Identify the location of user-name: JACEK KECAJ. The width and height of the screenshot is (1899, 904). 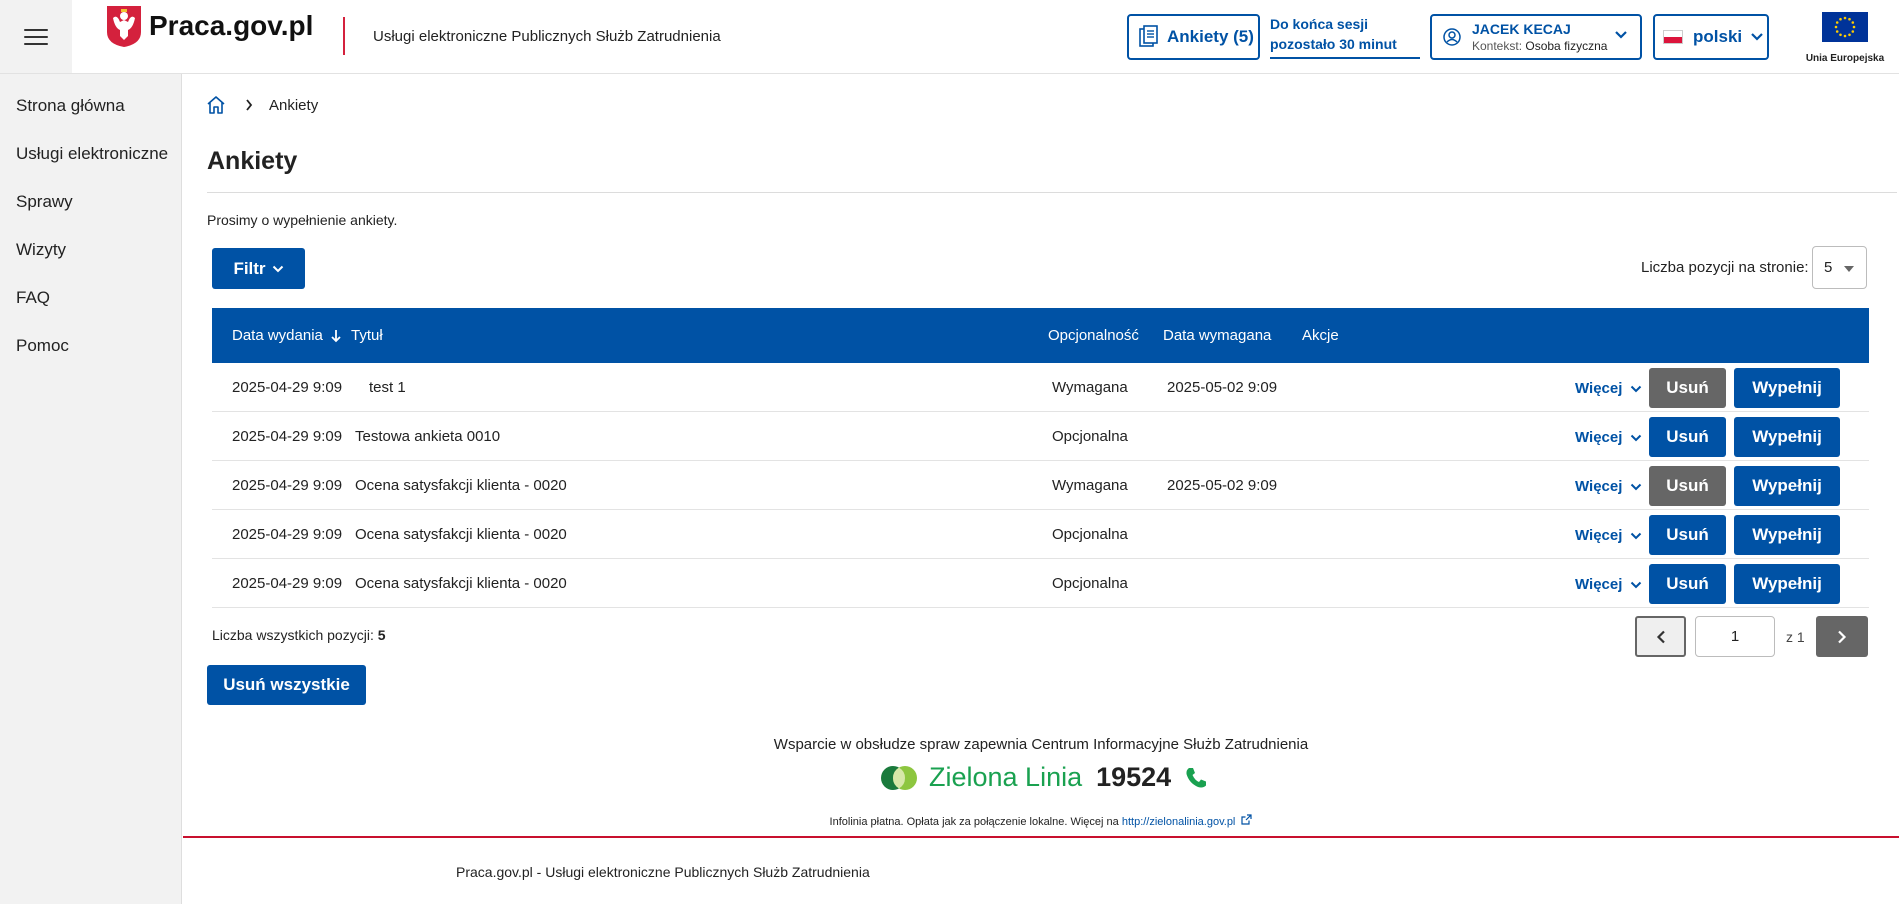
(1521, 28).